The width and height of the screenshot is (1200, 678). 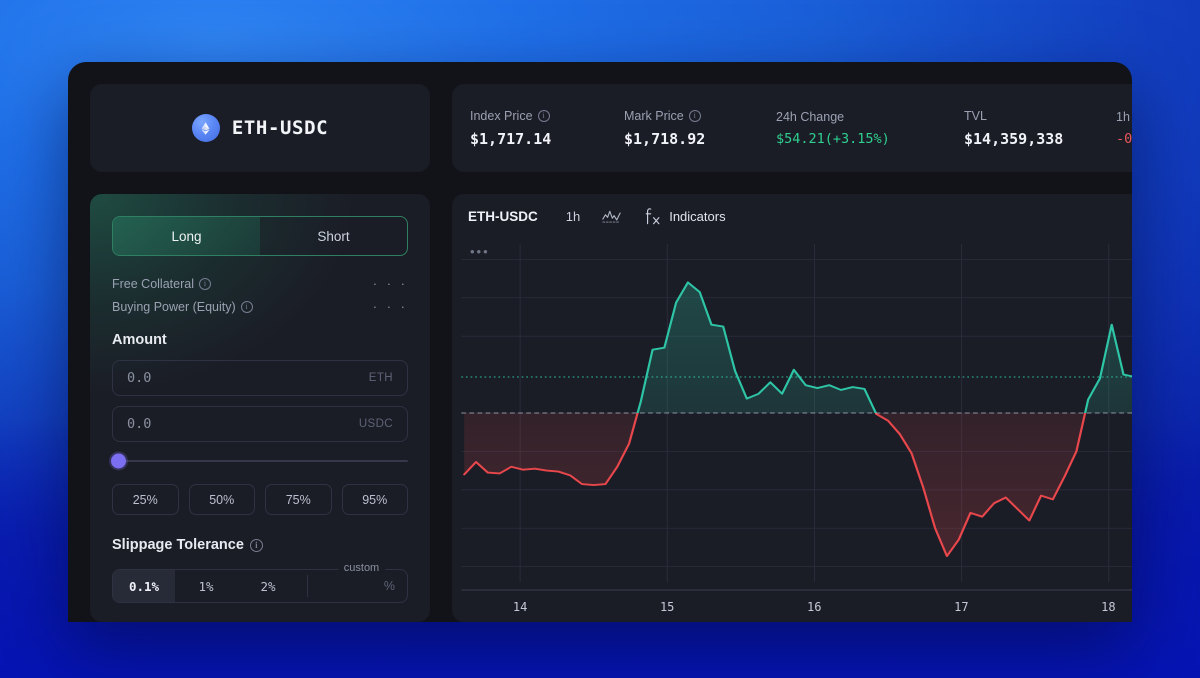 What do you see at coordinates (1108, 607) in the screenshot?
I see `x-axis-tick: 18` at bounding box center [1108, 607].